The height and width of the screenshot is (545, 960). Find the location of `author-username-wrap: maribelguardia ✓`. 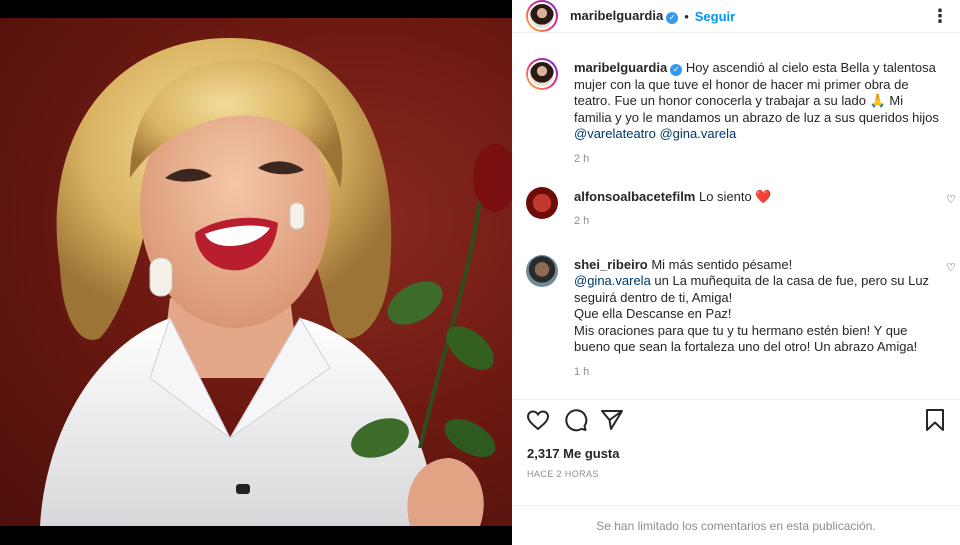

author-username-wrap: maribelguardia ✓ is located at coordinates (624, 16).